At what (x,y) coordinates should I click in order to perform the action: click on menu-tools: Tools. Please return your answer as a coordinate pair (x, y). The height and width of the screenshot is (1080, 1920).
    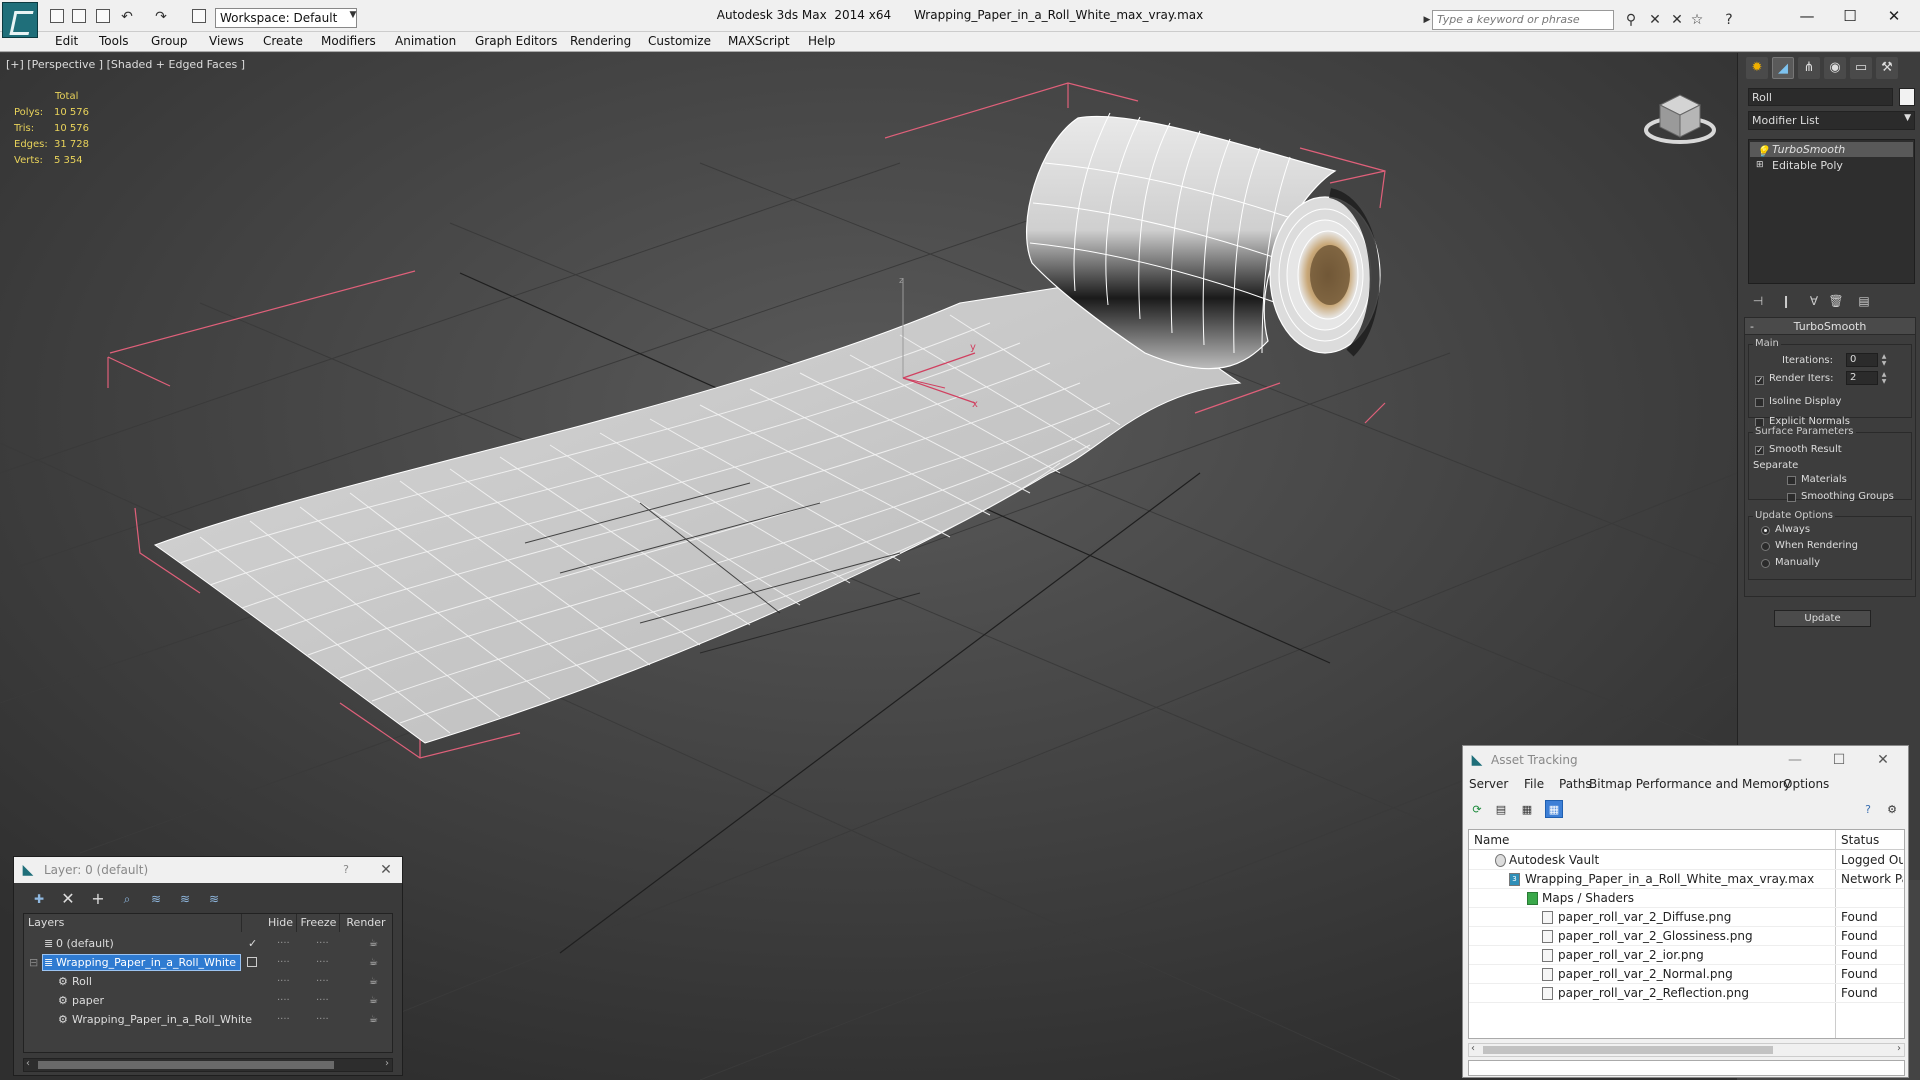
    Looking at the image, I should click on (114, 41).